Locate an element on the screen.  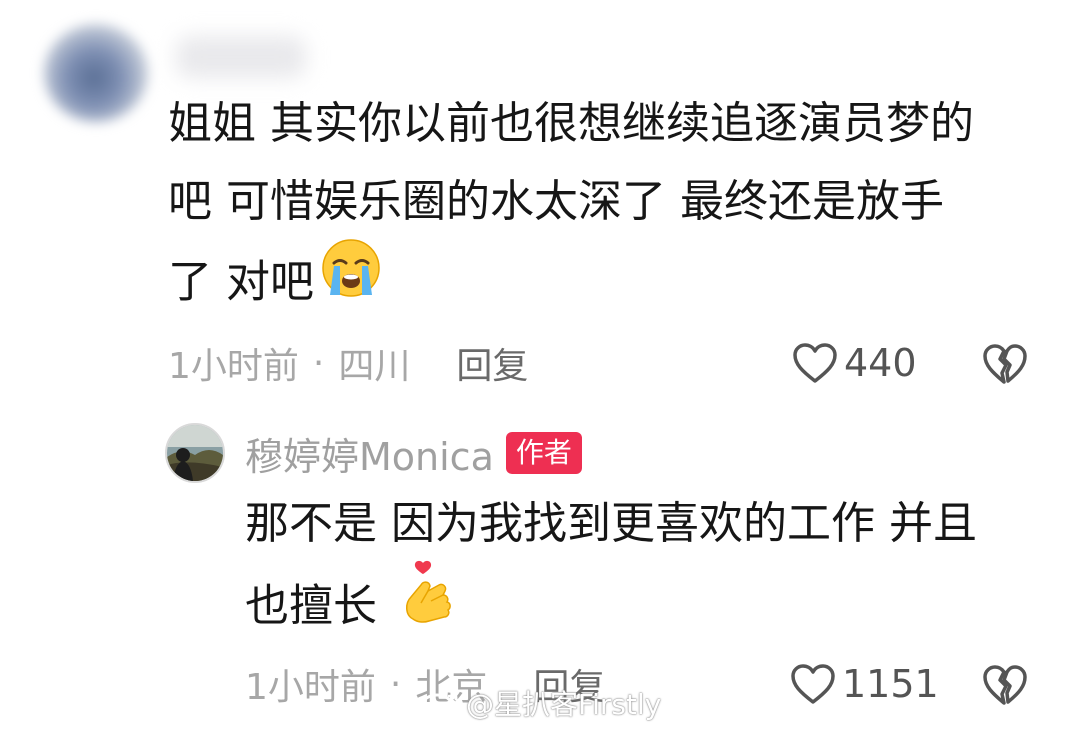
loudly-crying-face-icon is located at coordinates (351, 280).